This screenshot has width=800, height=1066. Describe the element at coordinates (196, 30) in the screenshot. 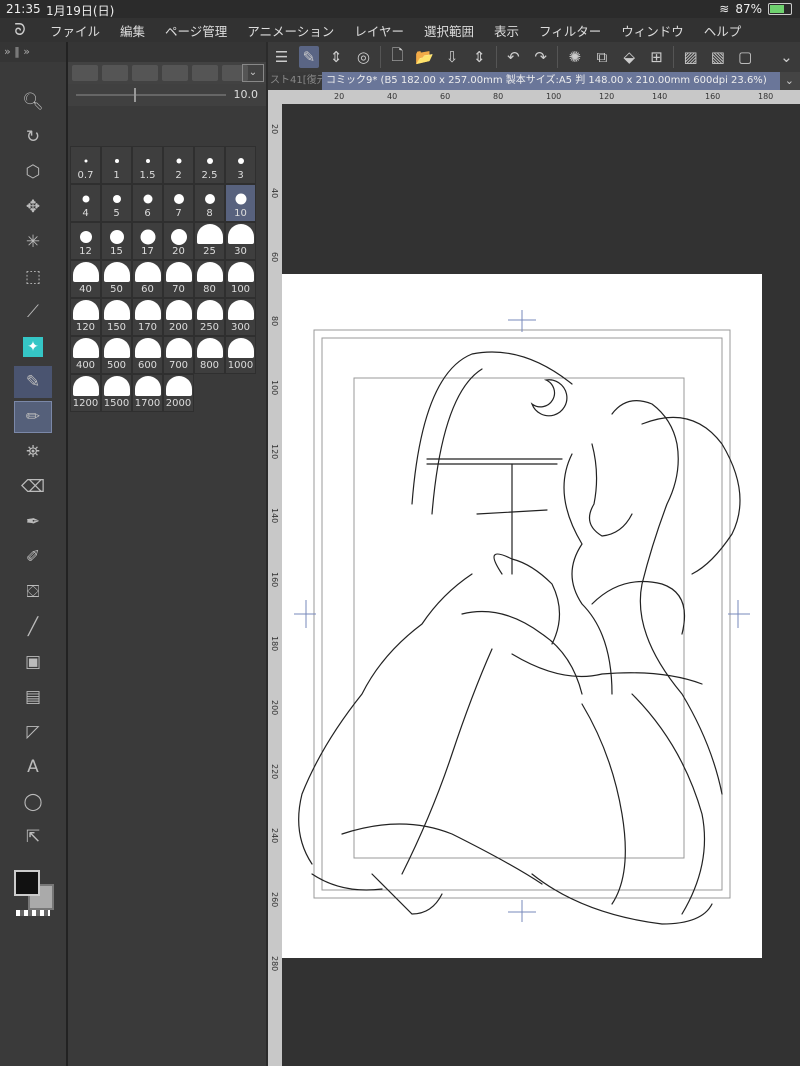

I see `menu-page: ページ管理` at that location.